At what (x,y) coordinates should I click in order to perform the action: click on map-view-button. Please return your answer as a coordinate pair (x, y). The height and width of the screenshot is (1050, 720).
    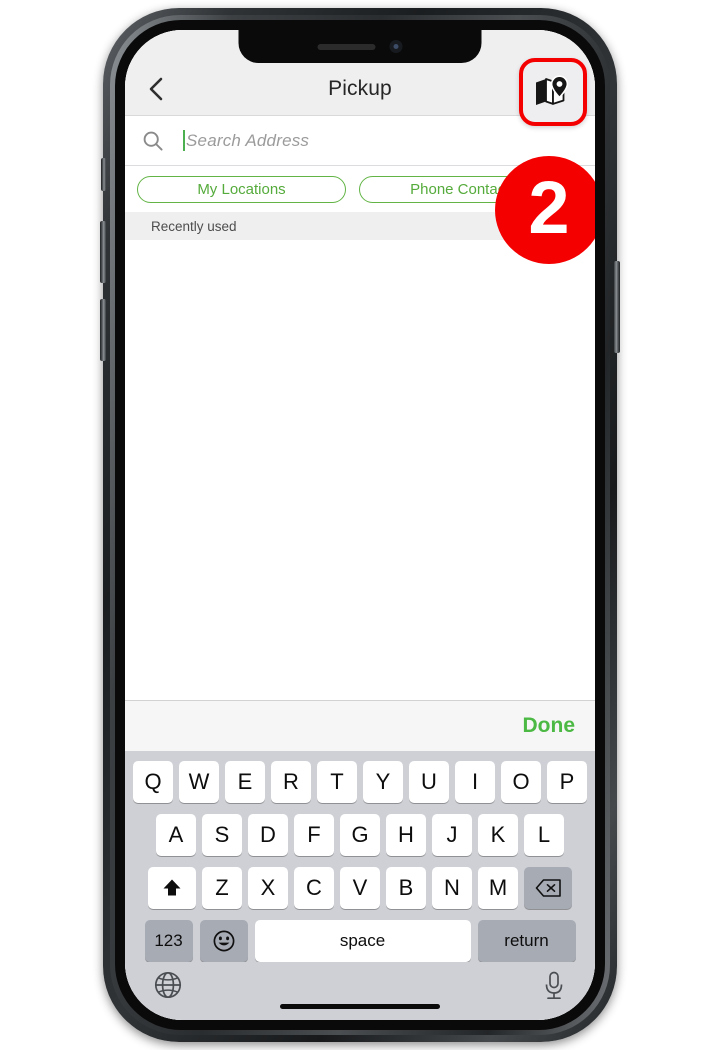
    Looking at the image, I should click on (553, 92).